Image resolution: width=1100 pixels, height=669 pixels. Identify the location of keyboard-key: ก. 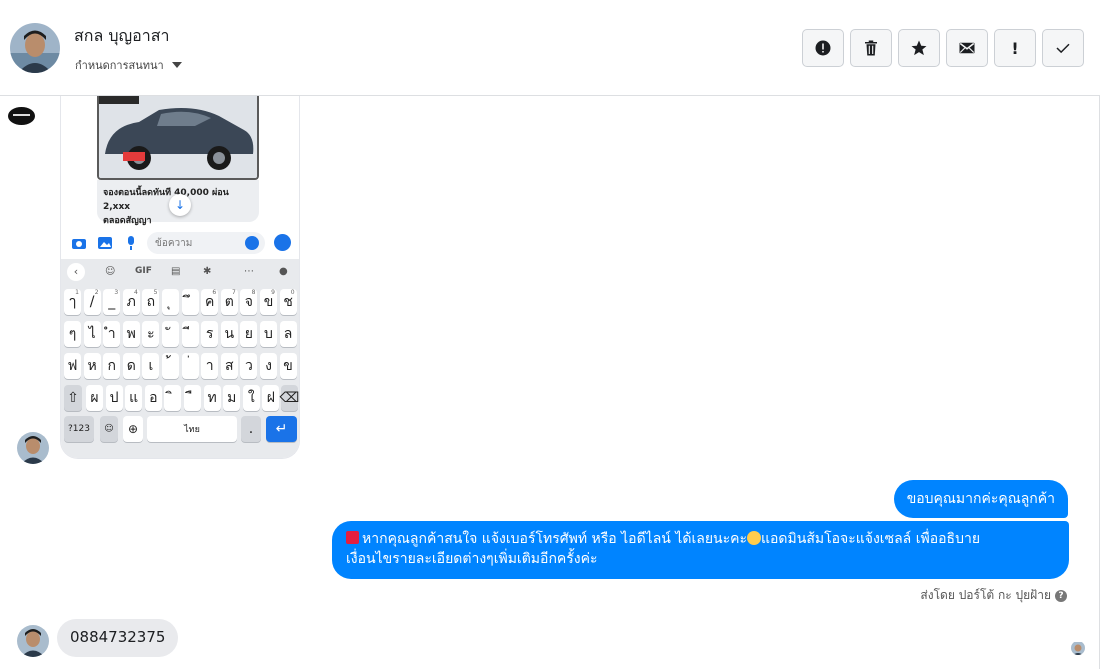
(112, 366).